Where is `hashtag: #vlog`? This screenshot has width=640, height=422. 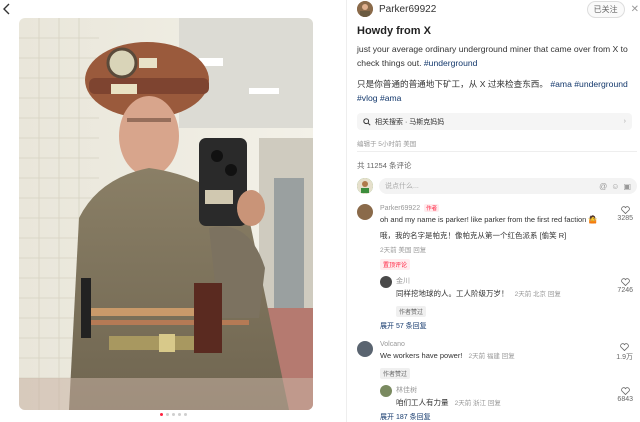
hashtag: #vlog is located at coordinates (367, 98).